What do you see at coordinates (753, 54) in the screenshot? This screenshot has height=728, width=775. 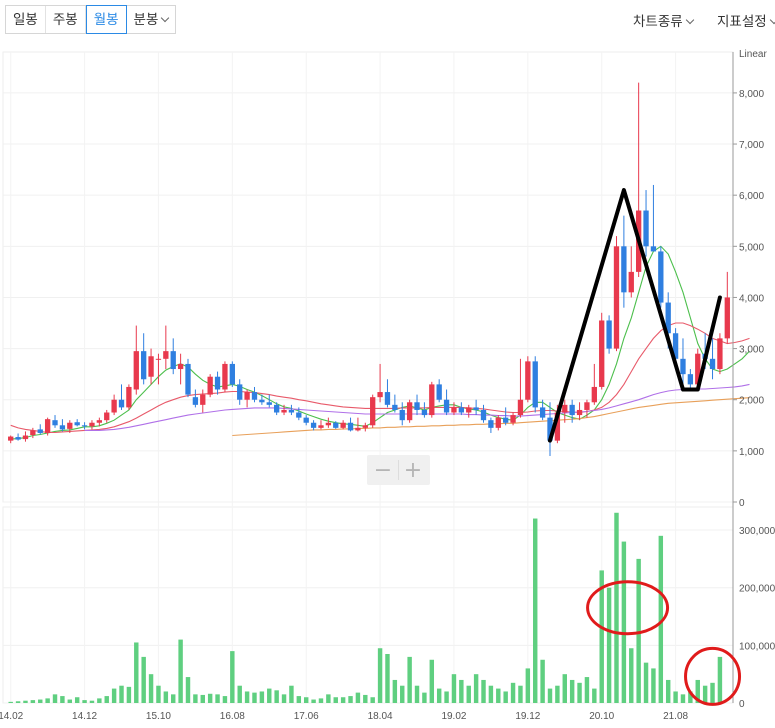 I see `scale-mode-label: Linear` at bounding box center [753, 54].